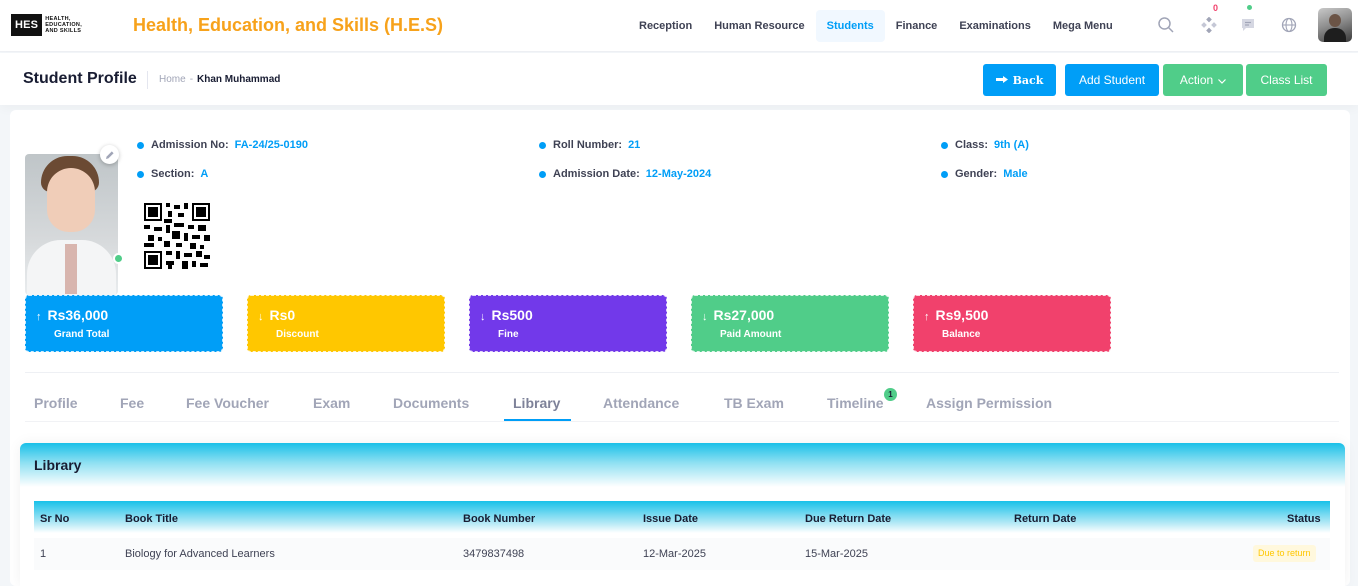 The width and height of the screenshot is (1358, 586). Describe the element at coordinates (682, 465) in the screenshot. I see `library-header` at that location.